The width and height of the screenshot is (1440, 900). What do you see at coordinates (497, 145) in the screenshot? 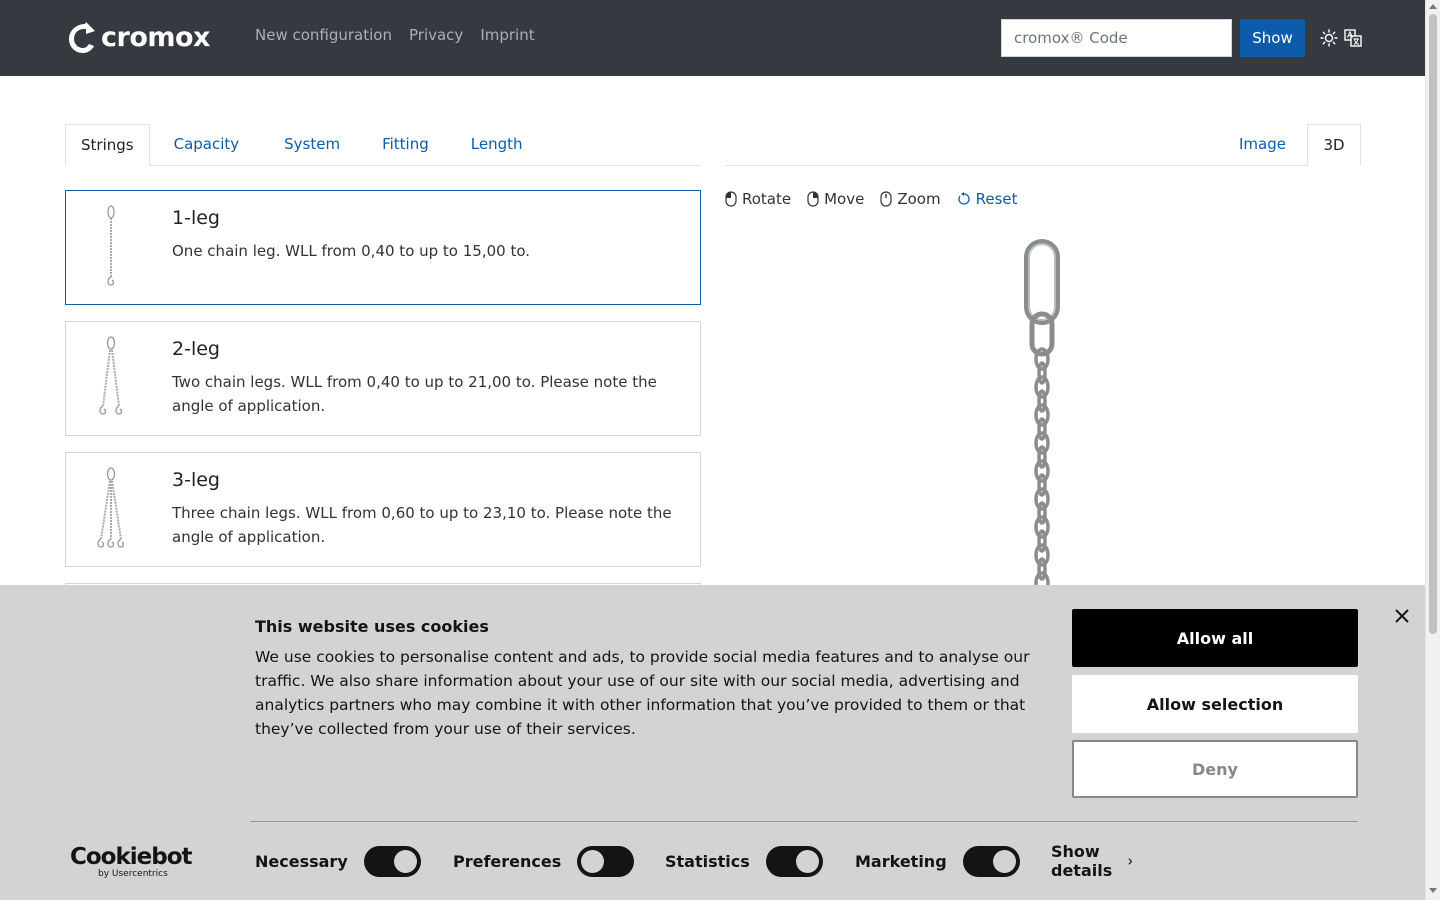
I see `tab-length: Length` at bounding box center [497, 145].